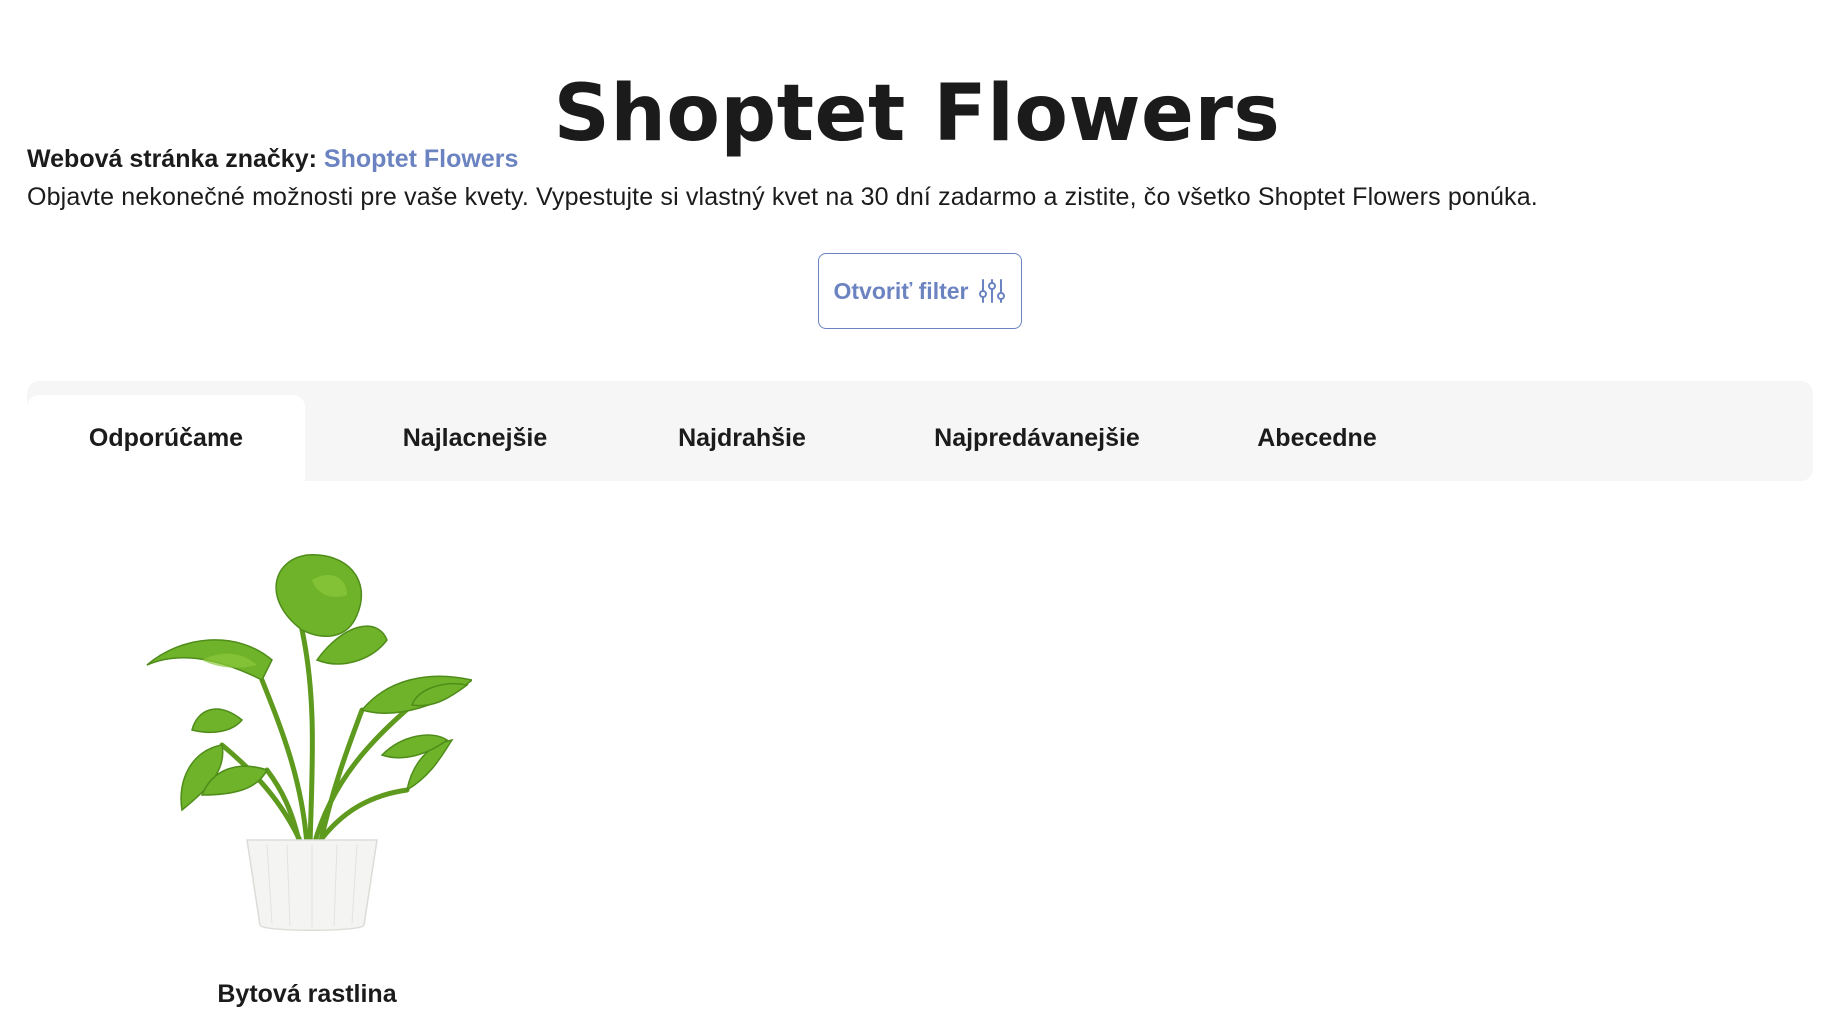  What do you see at coordinates (901, 290) in the screenshot?
I see `open-filter-label: Otvoriť filter` at bounding box center [901, 290].